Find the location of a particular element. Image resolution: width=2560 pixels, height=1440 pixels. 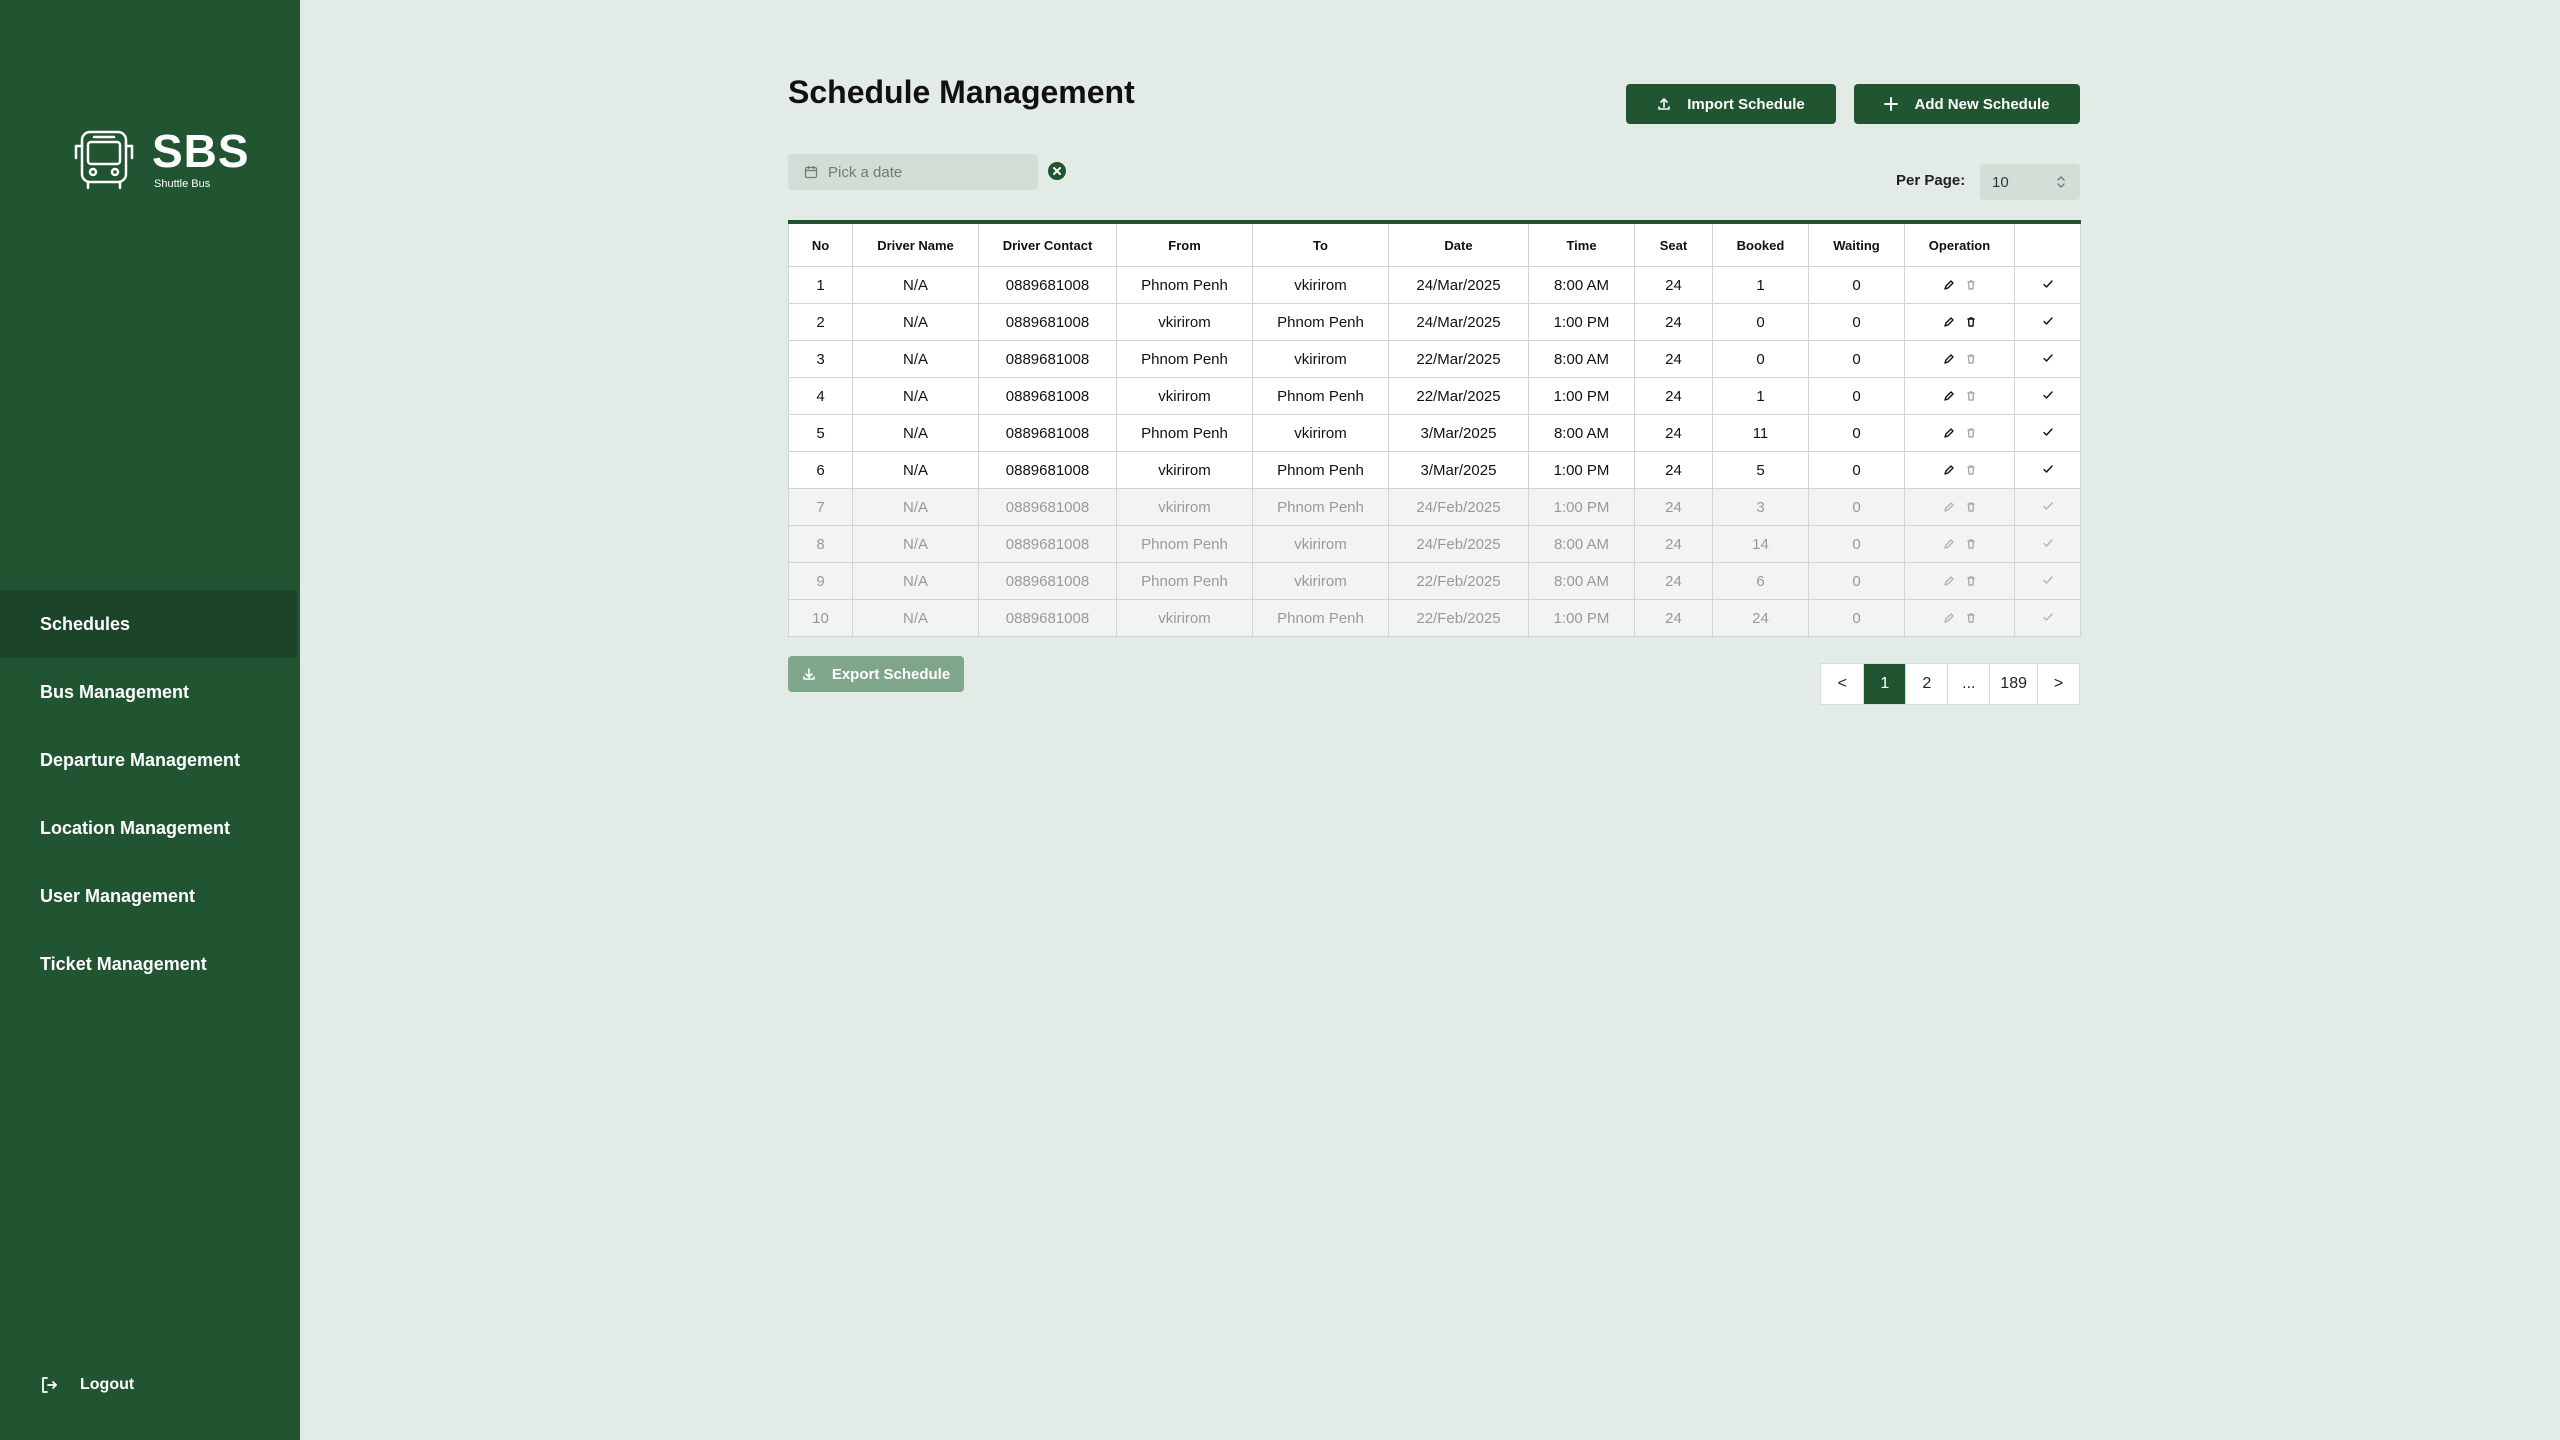

pagination-page-last: 189 is located at coordinates (2013, 684).